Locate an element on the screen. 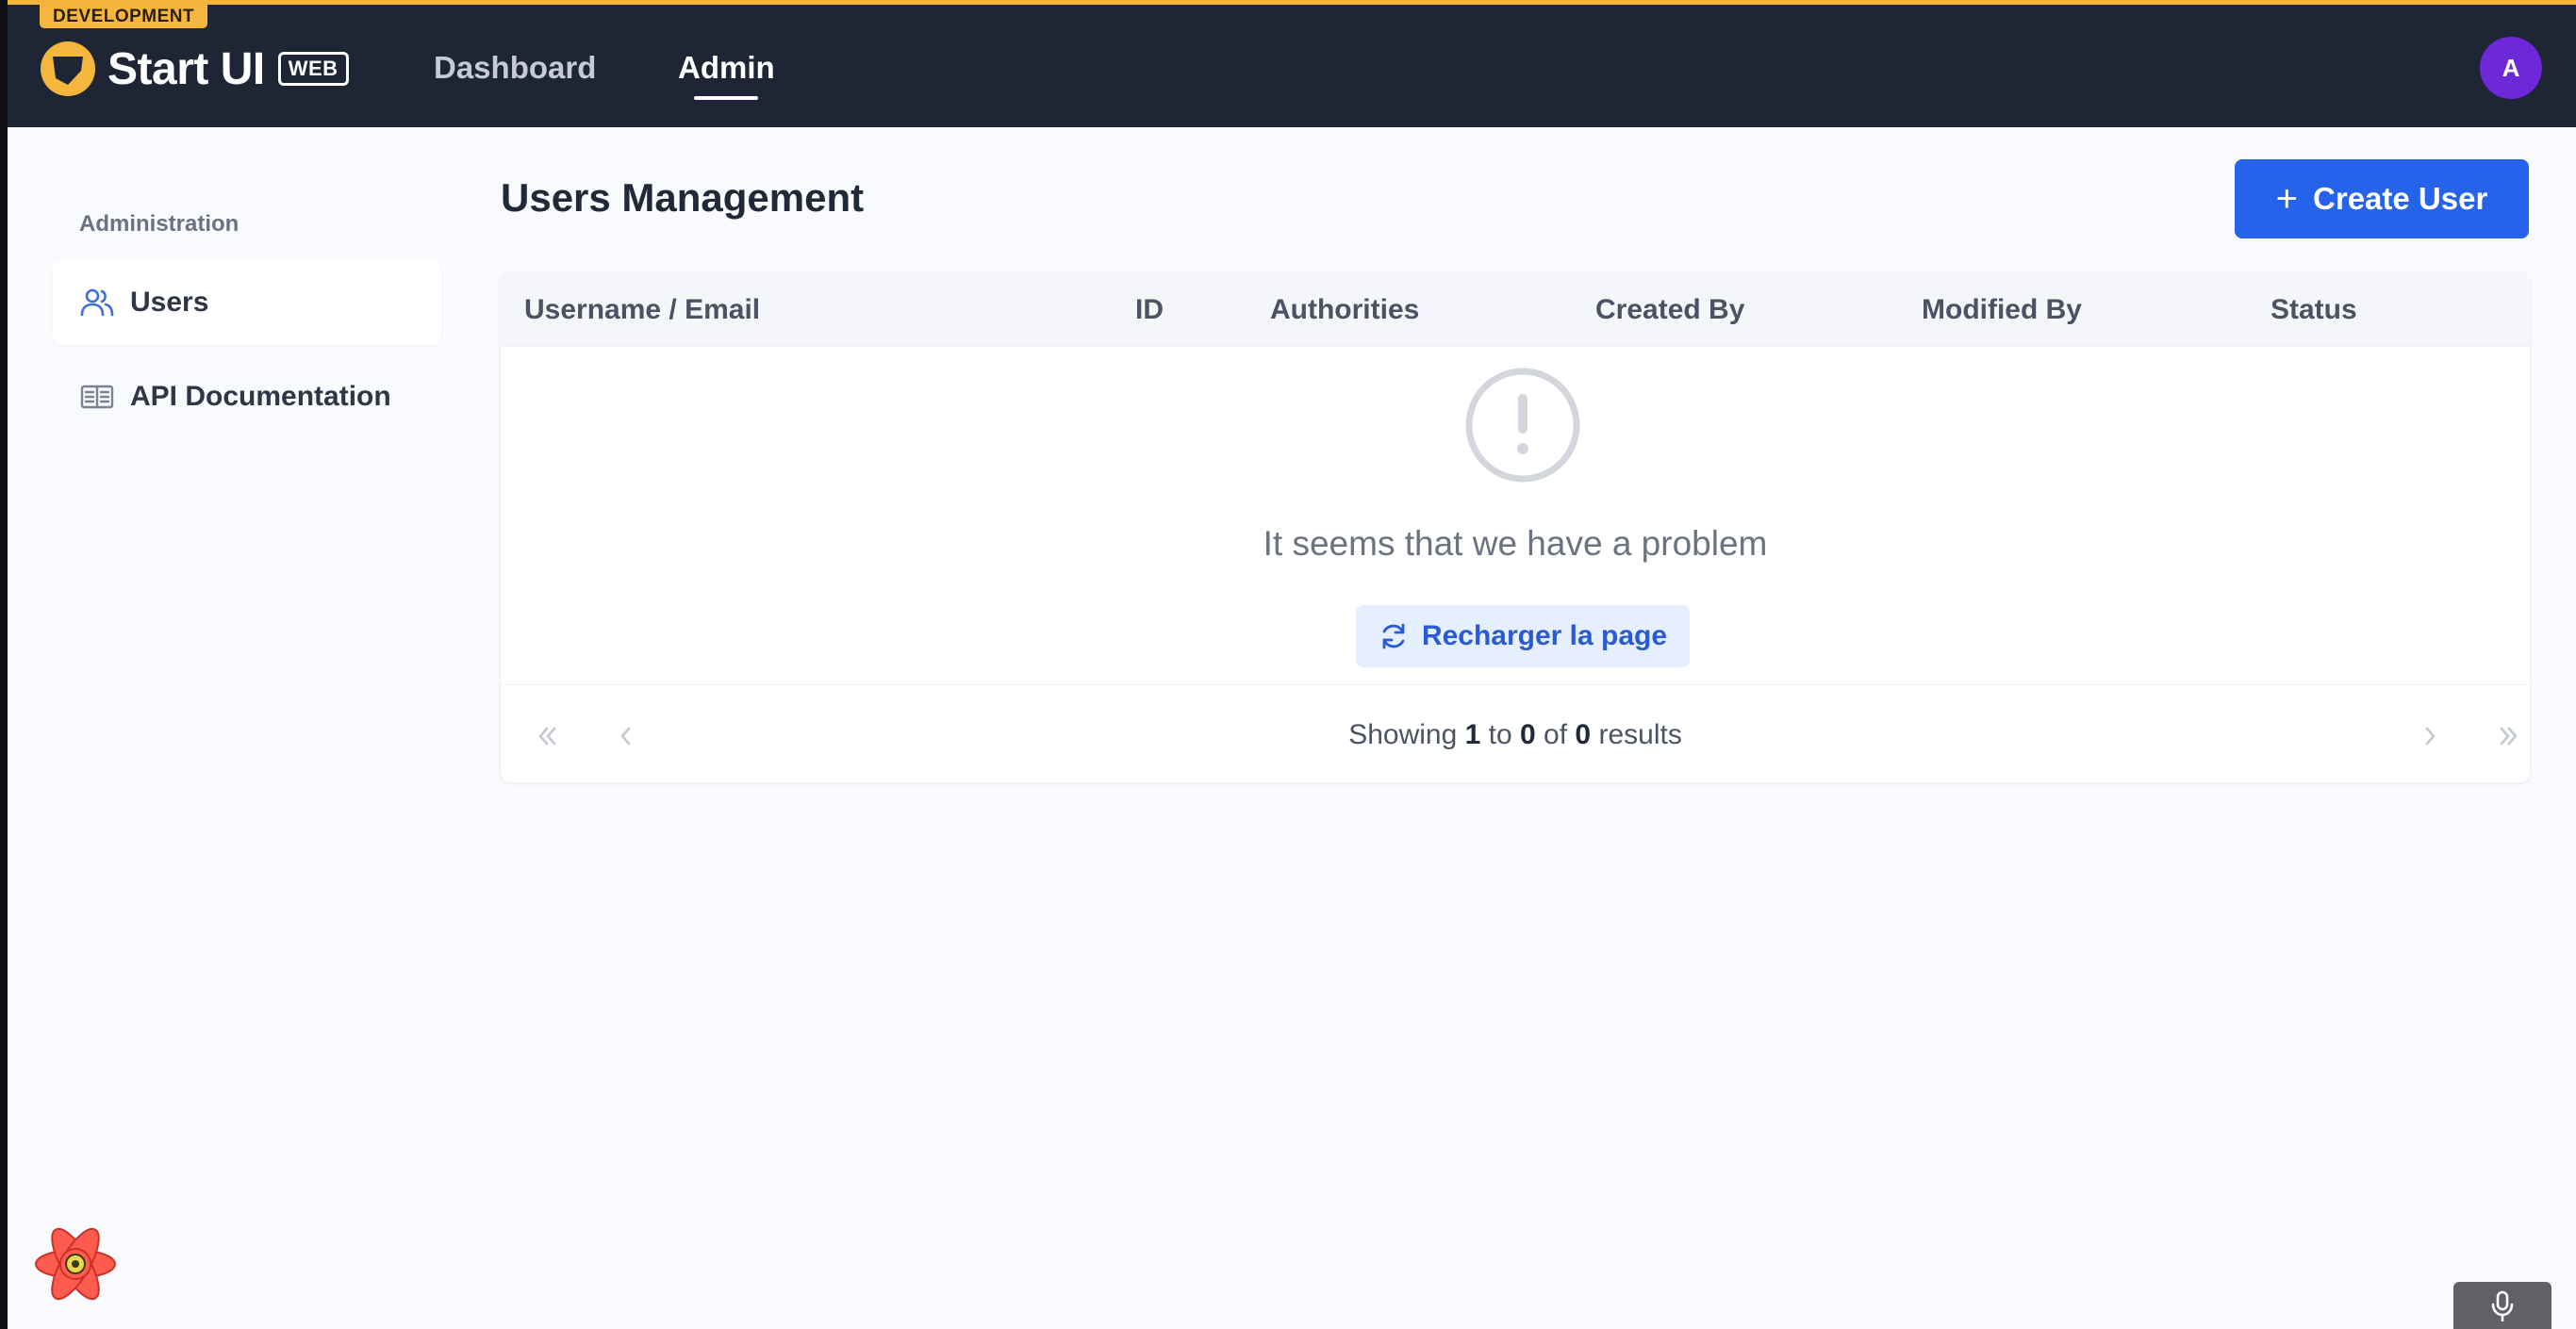  pagination-to-word: to is located at coordinates (1500, 734).